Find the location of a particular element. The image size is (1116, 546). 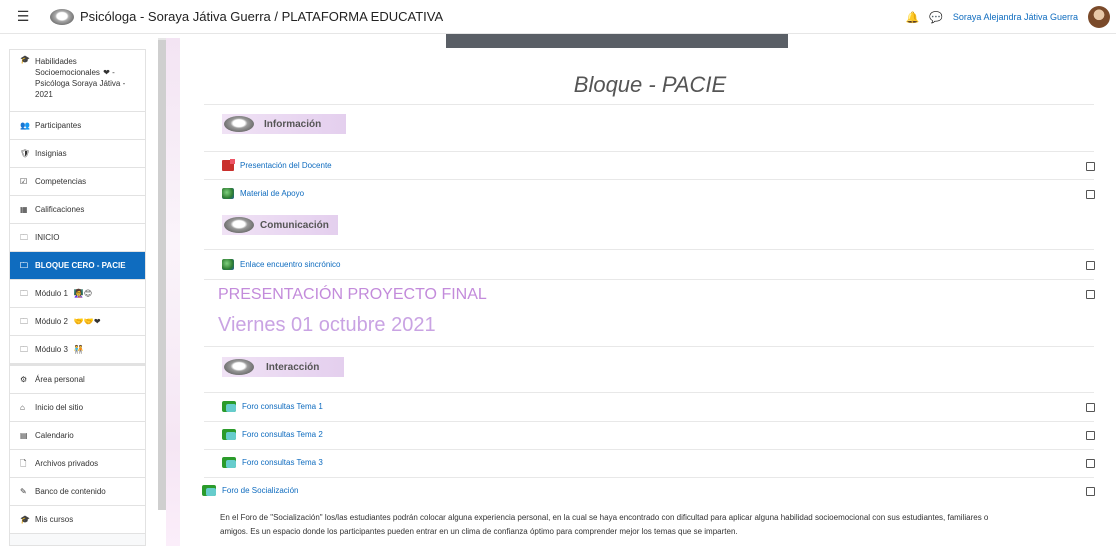

sidebar-item-modulo-3: 🗀 Módulo 3 🧑‍🤝‍🧑 is located at coordinates (77, 350).